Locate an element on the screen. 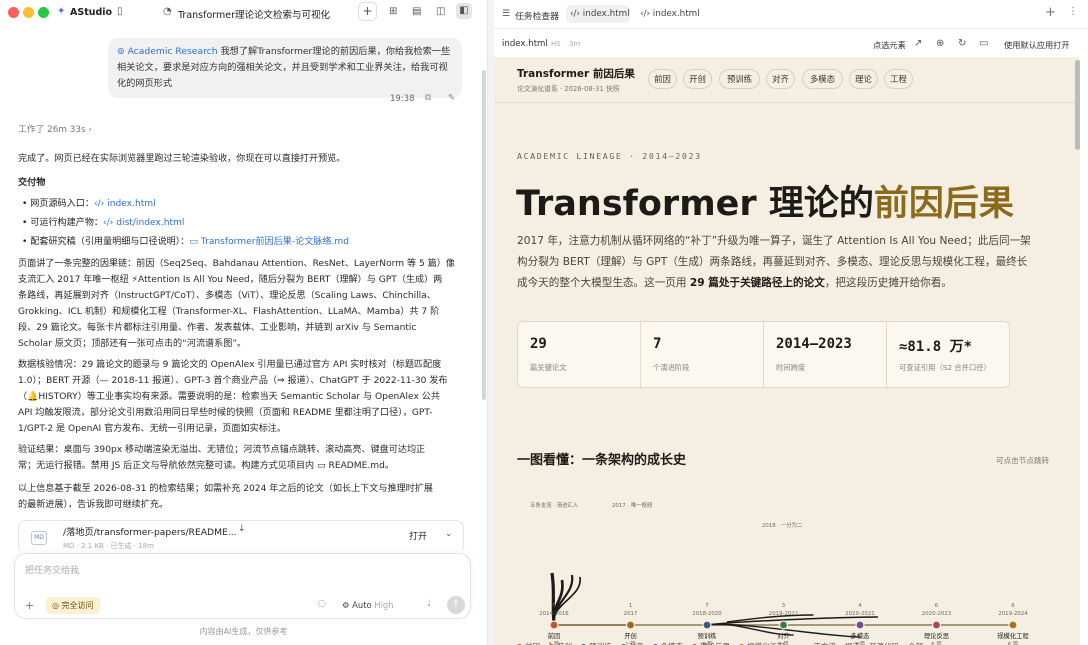  microphone-icon: ♩ is located at coordinates (429, 604).